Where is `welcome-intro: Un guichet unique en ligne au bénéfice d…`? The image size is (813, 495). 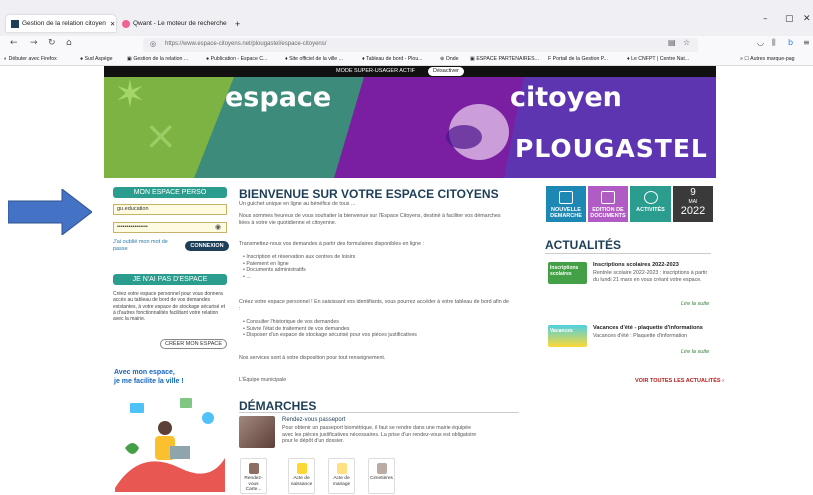
welcome-intro: Un guichet unique en ligne au bénéfice d… is located at coordinates (297, 204).